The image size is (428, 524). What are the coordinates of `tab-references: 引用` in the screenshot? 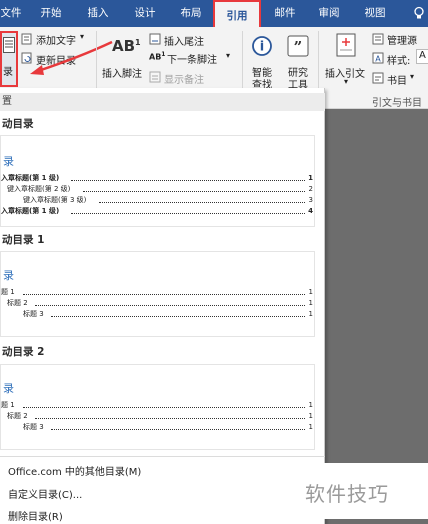 It's located at (237, 15).